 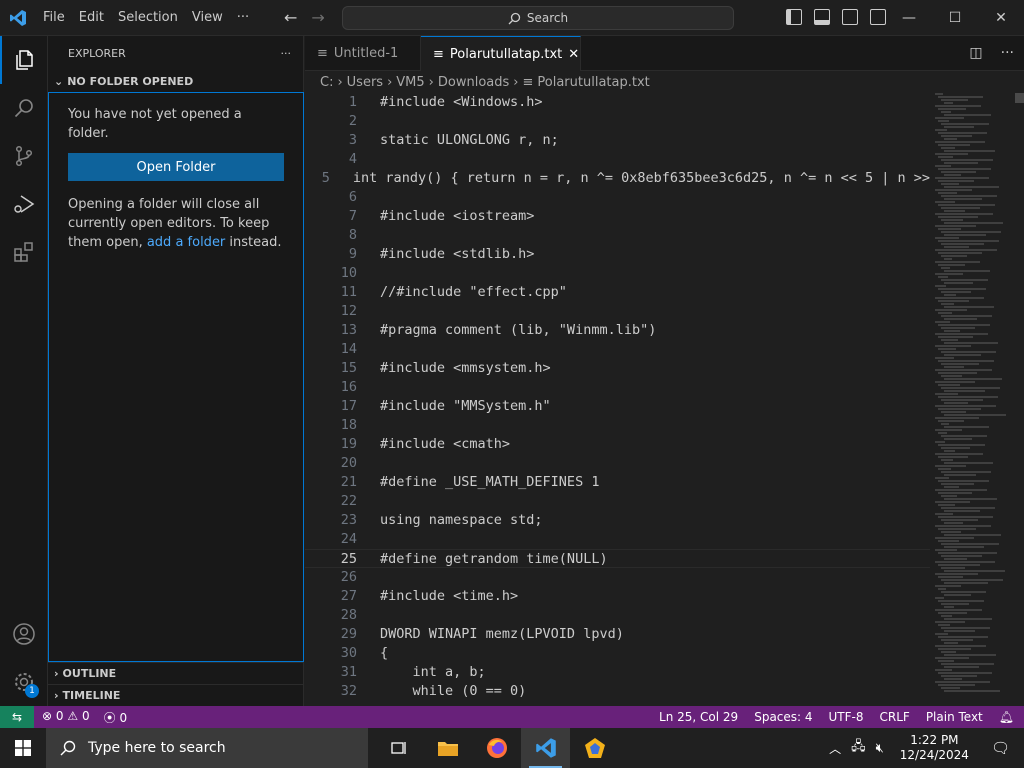 What do you see at coordinates (617, 330) in the screenshot?
I see `code-line: 13 #pragma comment (lib, "Winmm.lib")` at bounding box center [617, 330].